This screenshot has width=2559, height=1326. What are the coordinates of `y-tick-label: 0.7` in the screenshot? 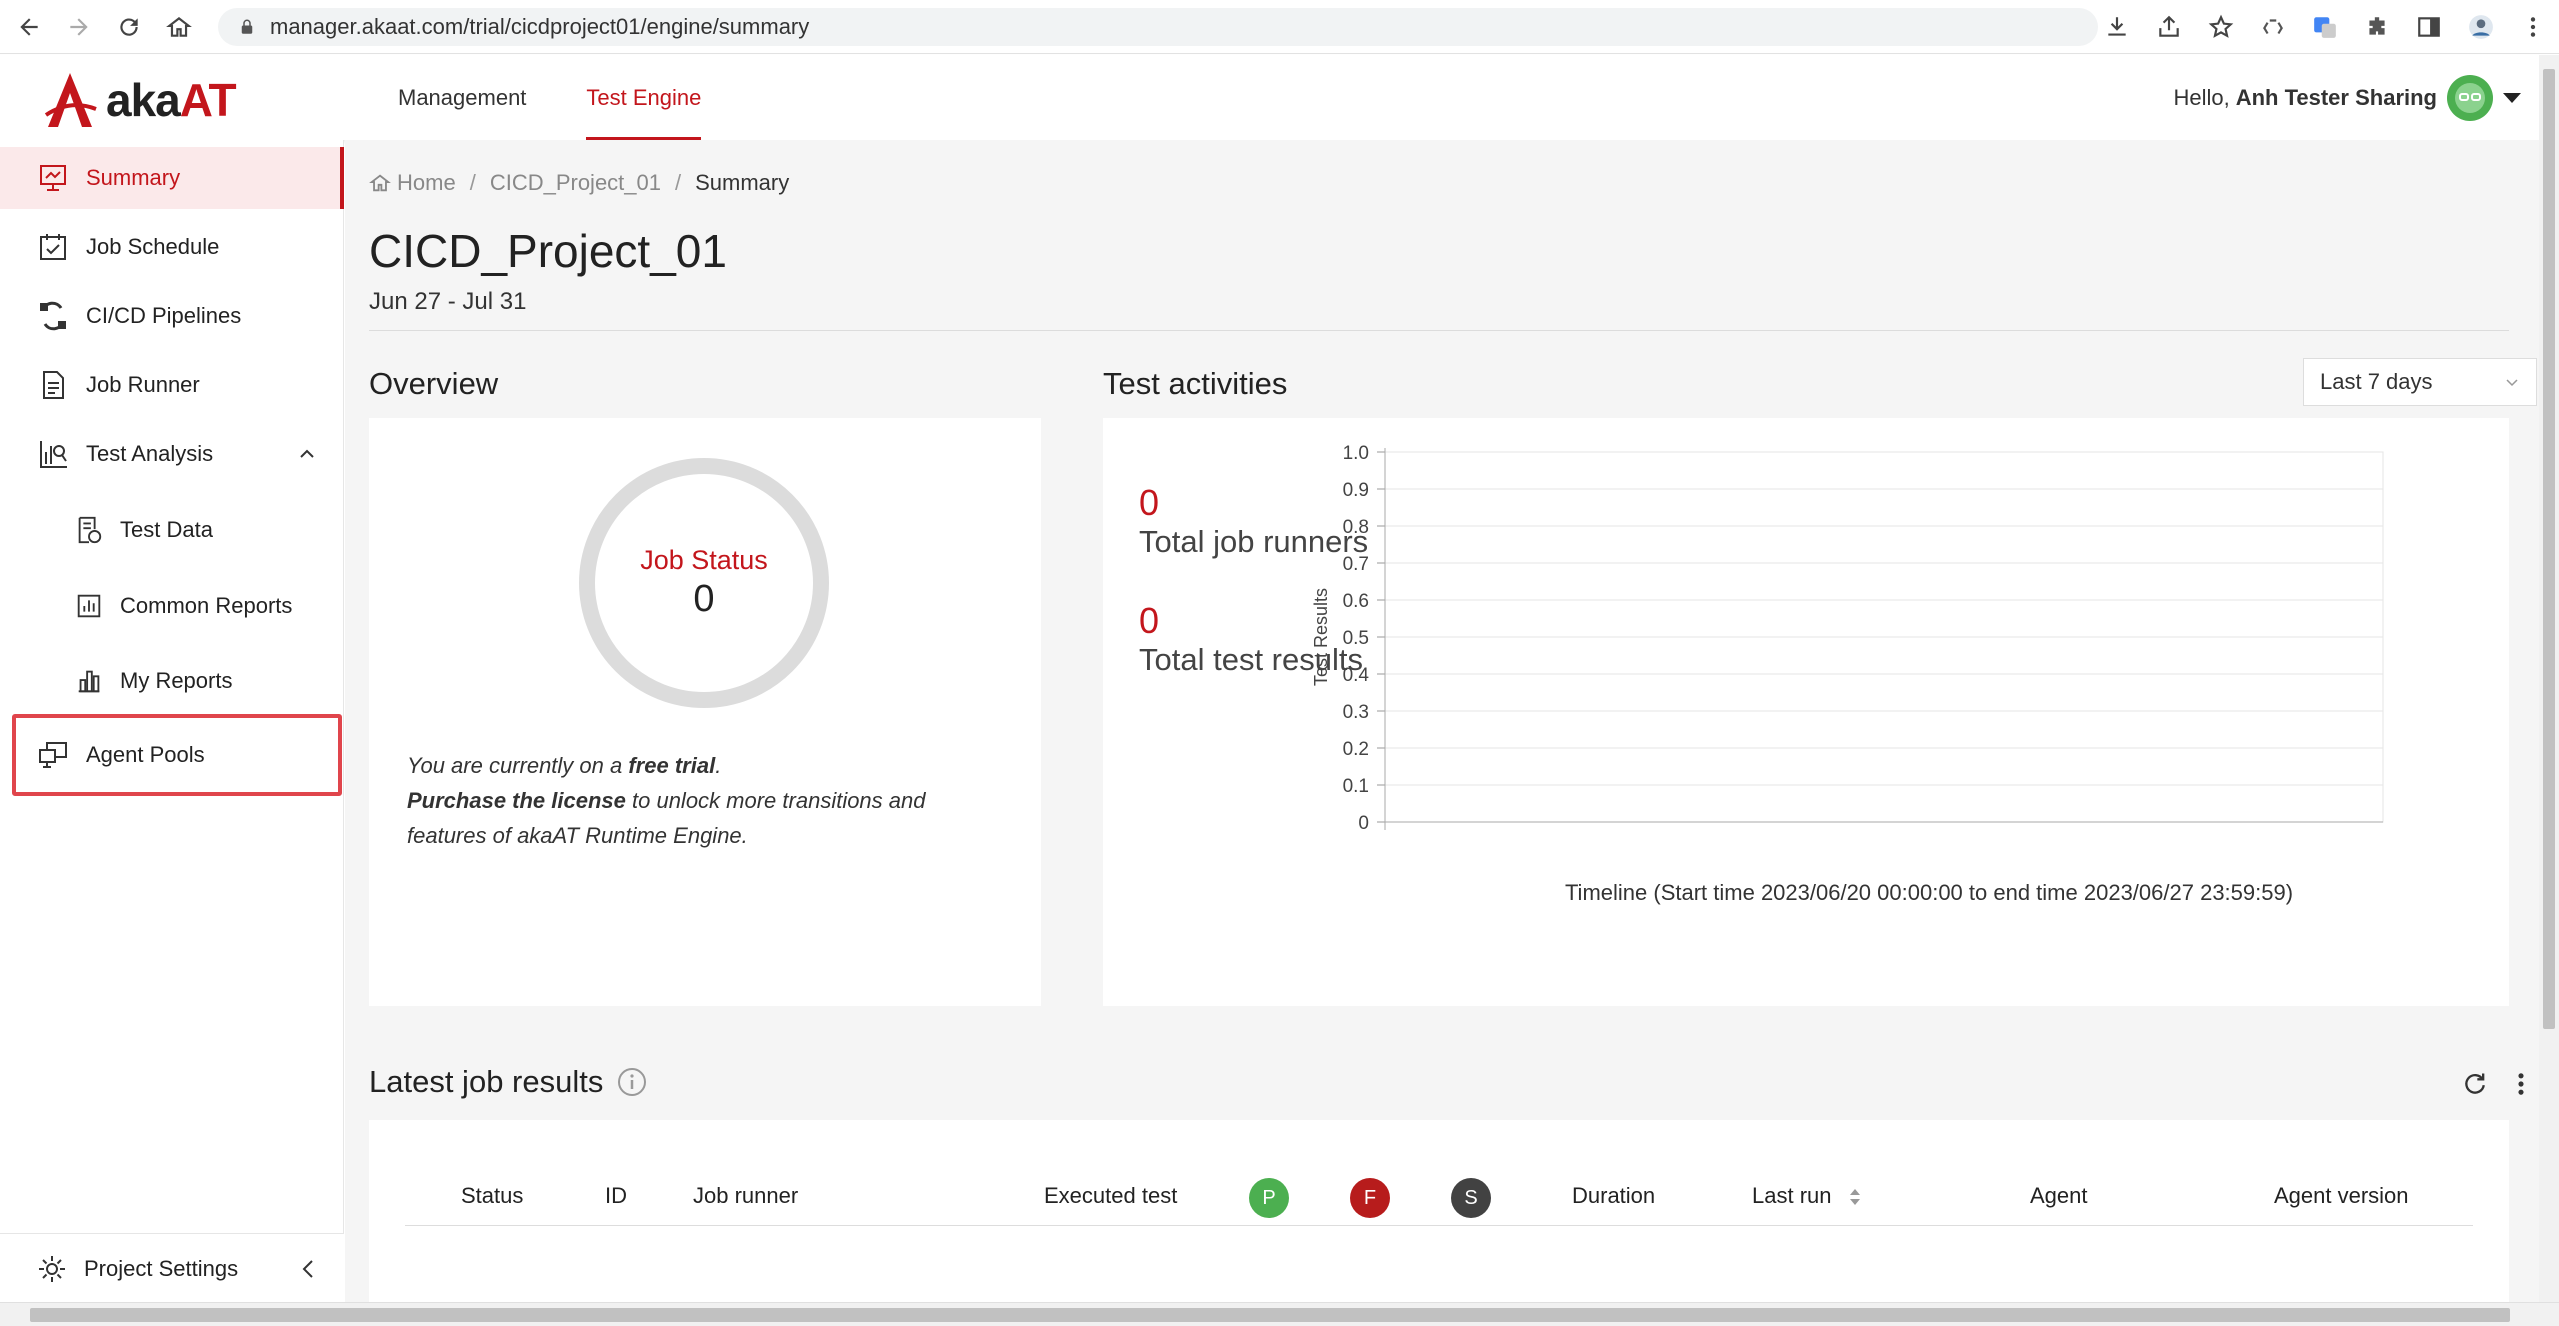 It's located at (1356, 564).